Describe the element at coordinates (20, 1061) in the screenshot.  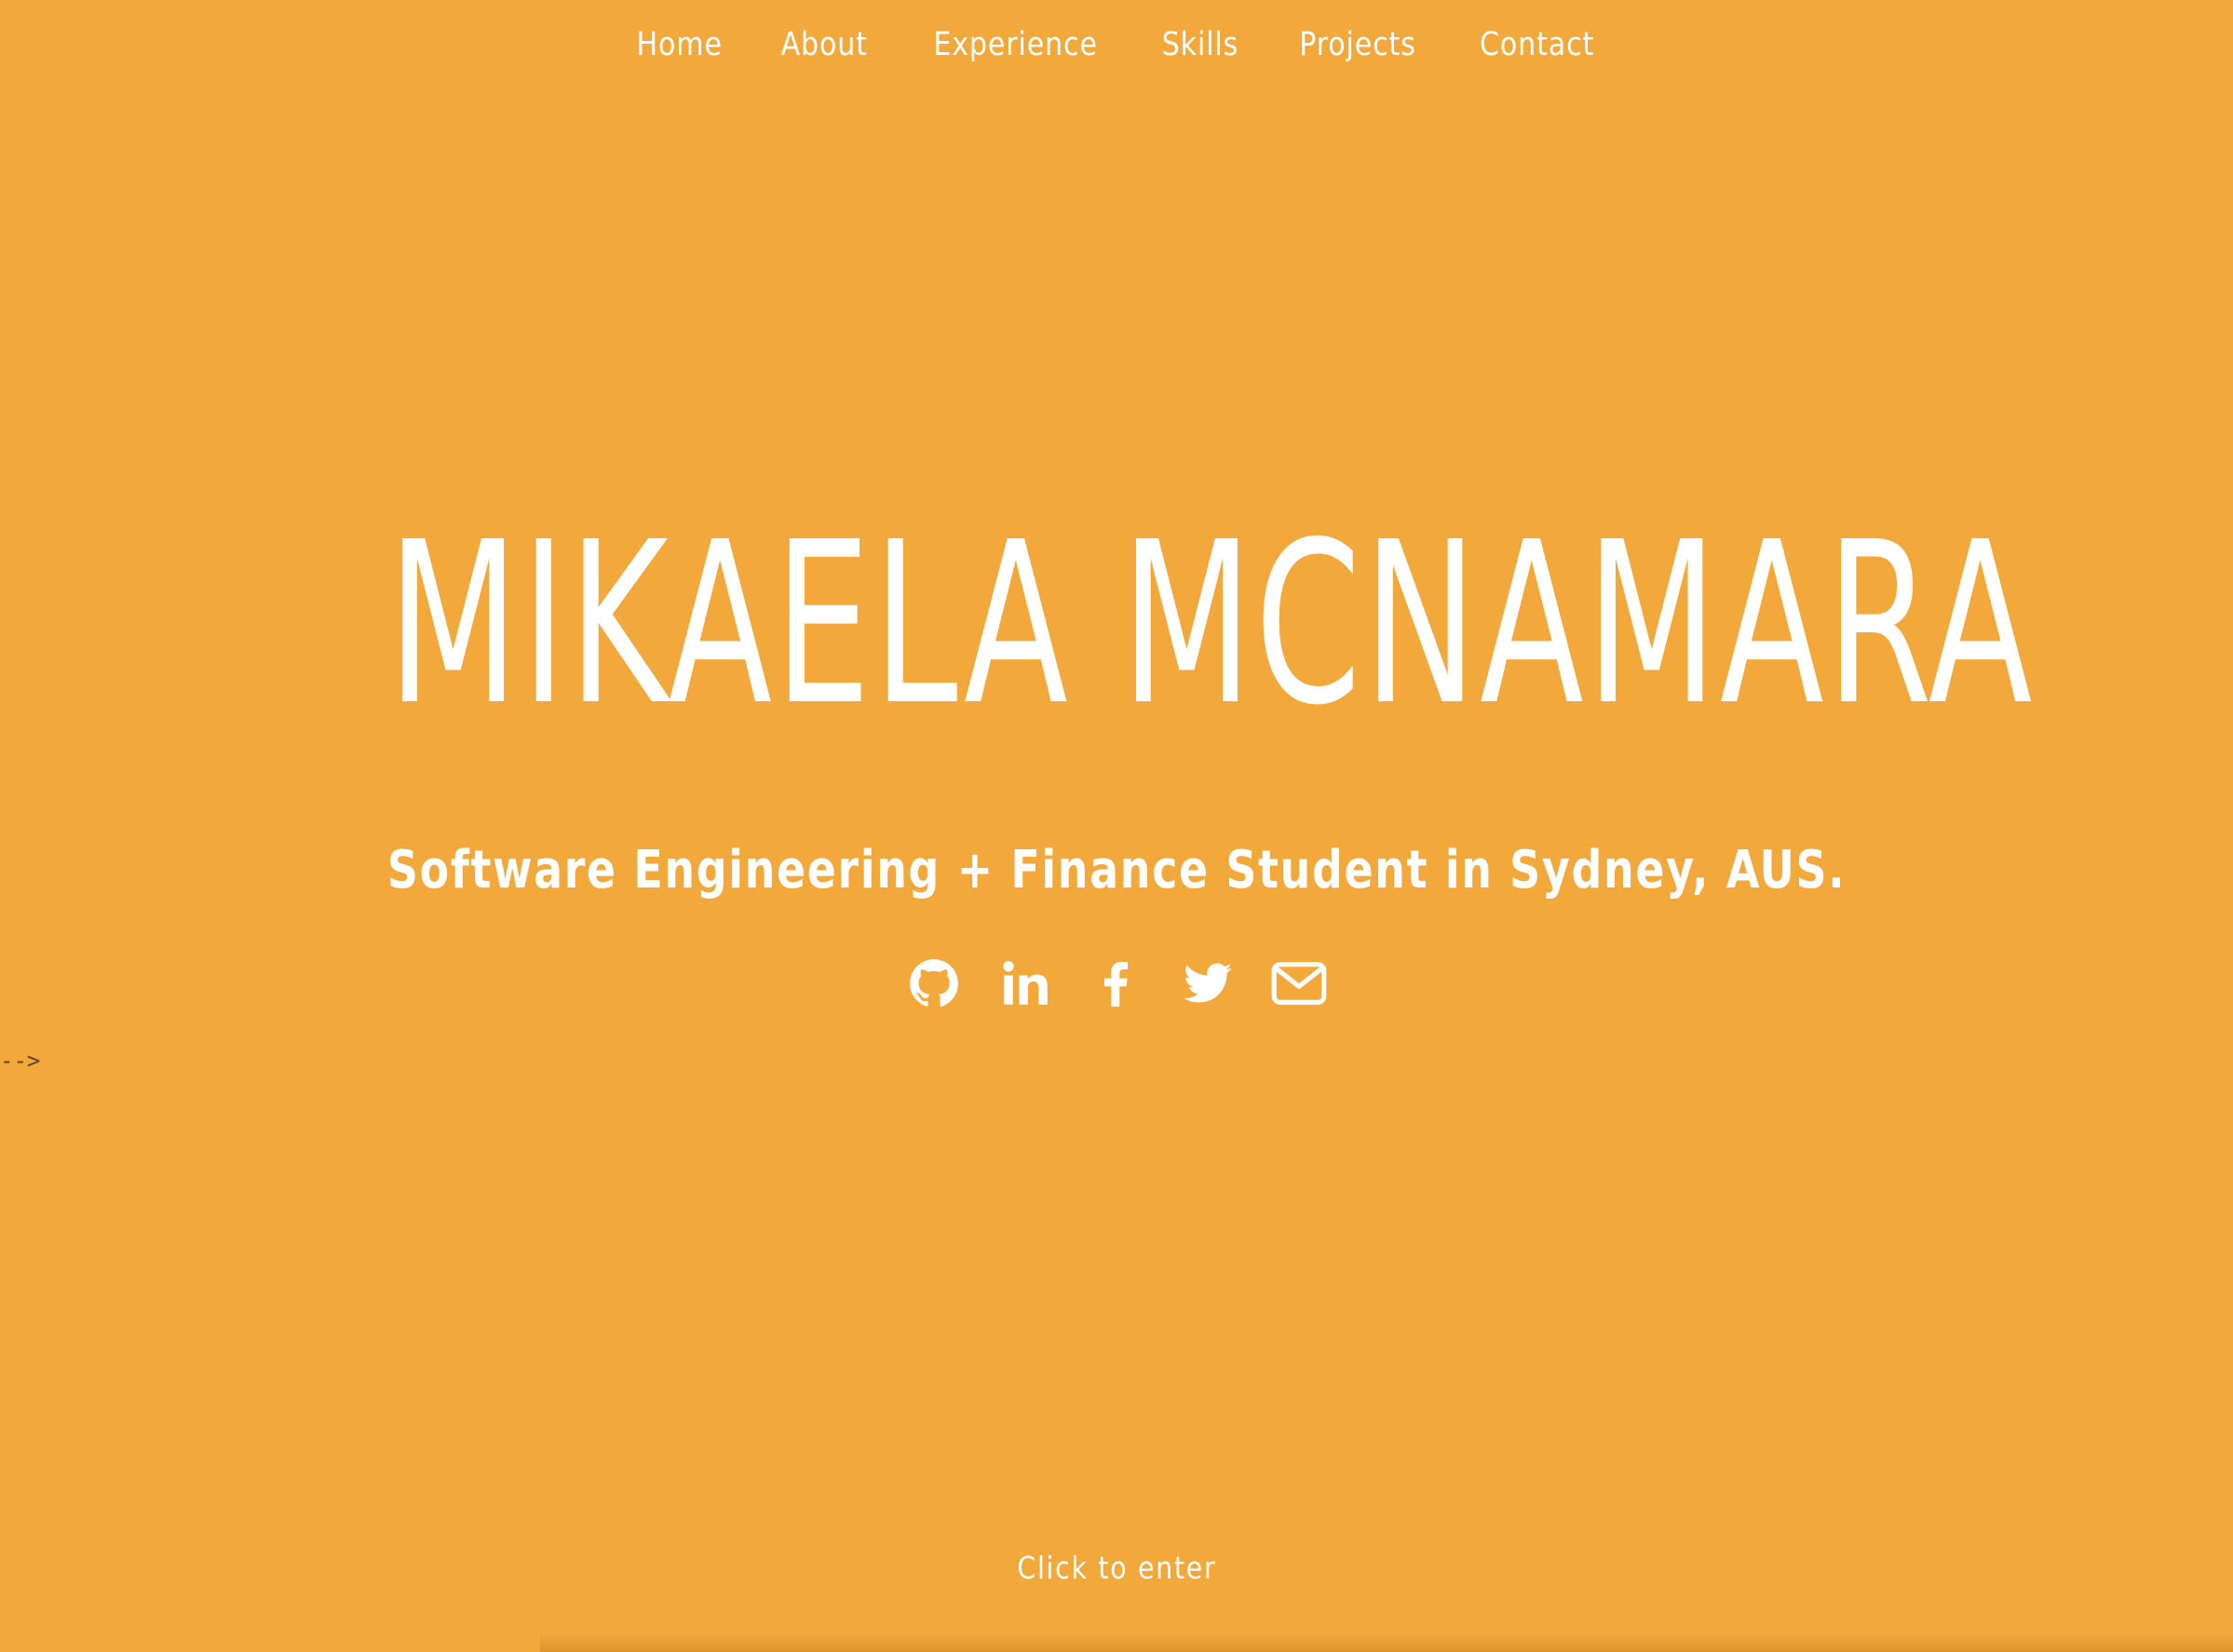
I see `stray-comment-text: -->` at that location.